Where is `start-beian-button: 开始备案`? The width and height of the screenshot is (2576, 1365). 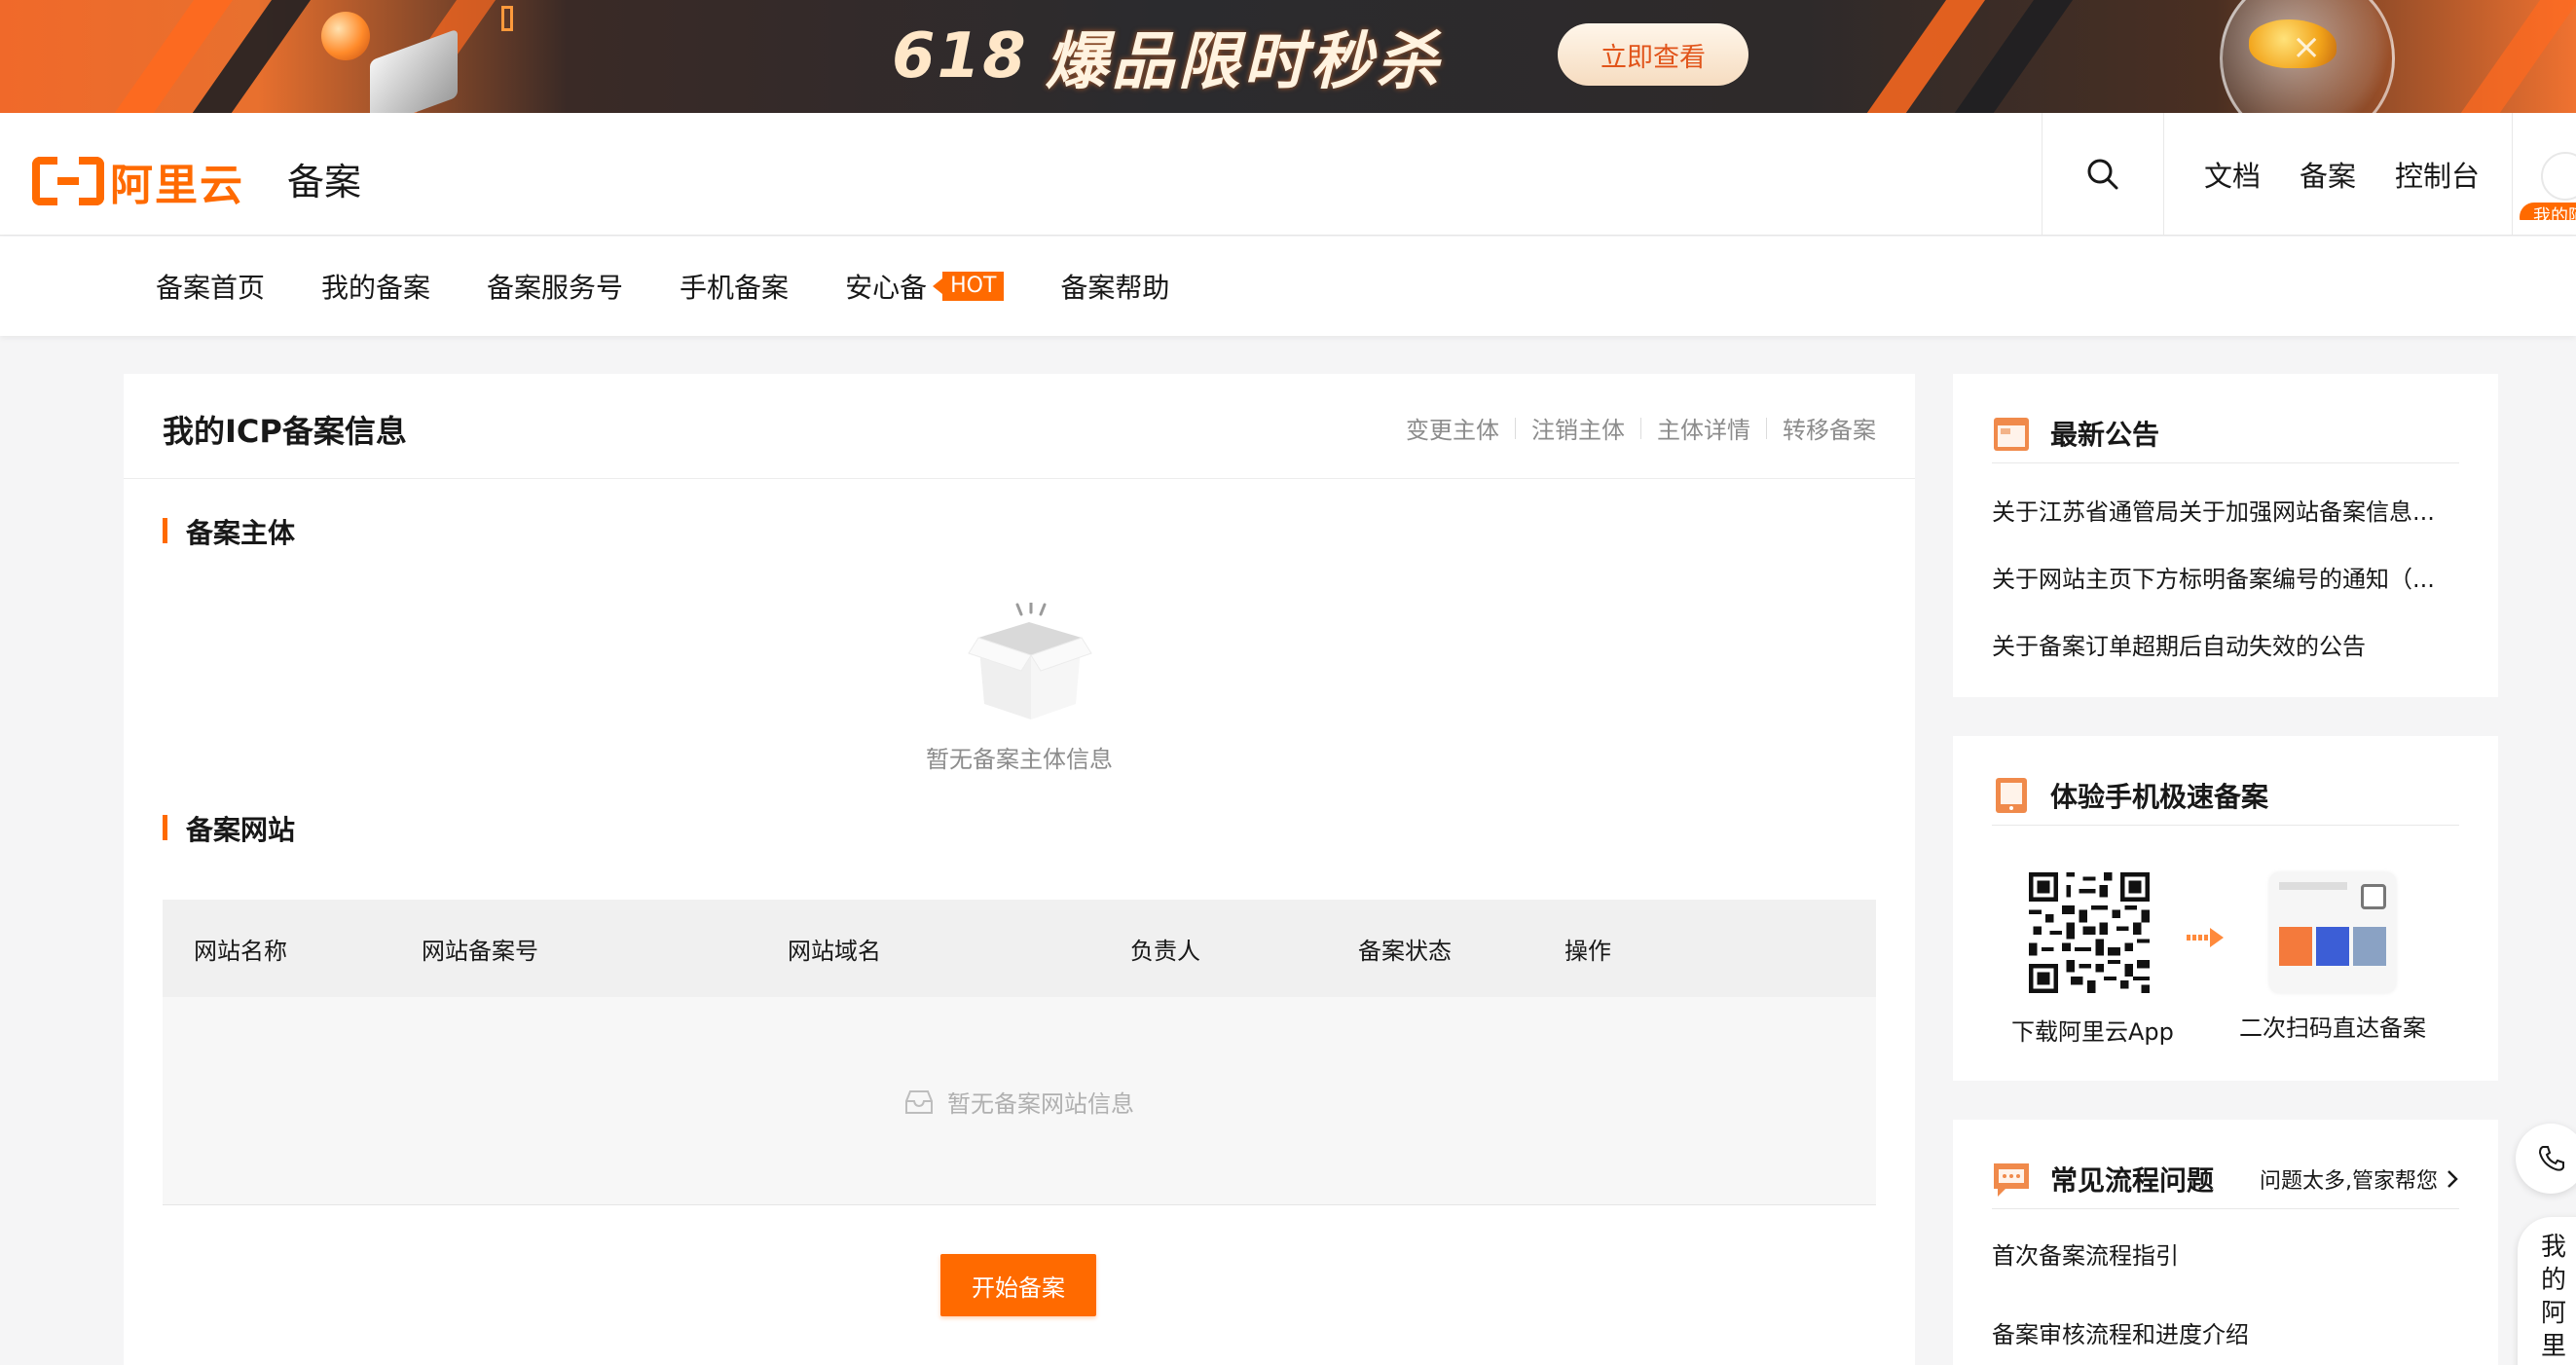
start-beian-button: 开始备案 is located at coordinates (1018, 1285).